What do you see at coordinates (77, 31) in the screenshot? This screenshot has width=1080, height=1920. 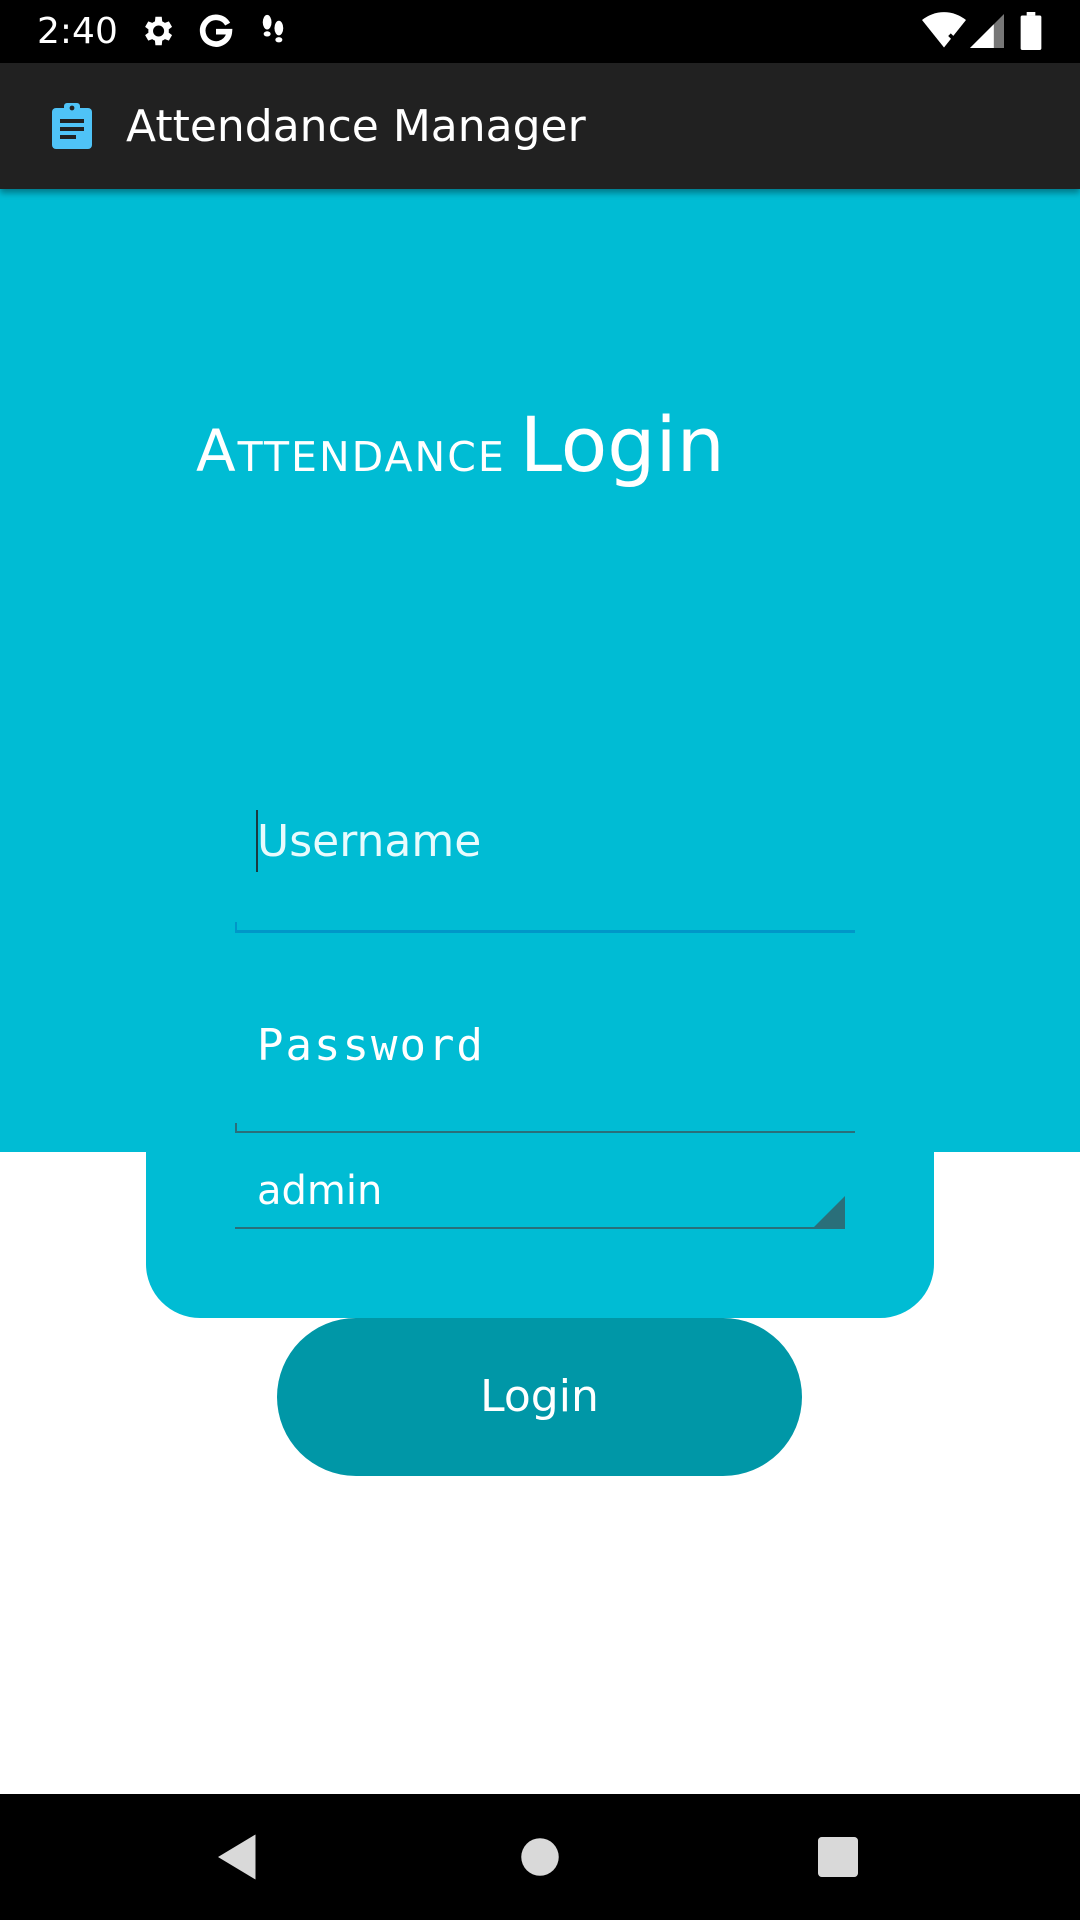 I see `status-time: 2:40` at bounding box center [77, 31].